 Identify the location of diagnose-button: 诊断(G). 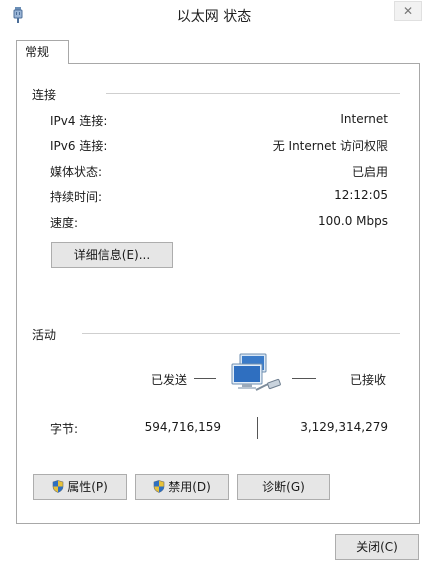
(283, 487).